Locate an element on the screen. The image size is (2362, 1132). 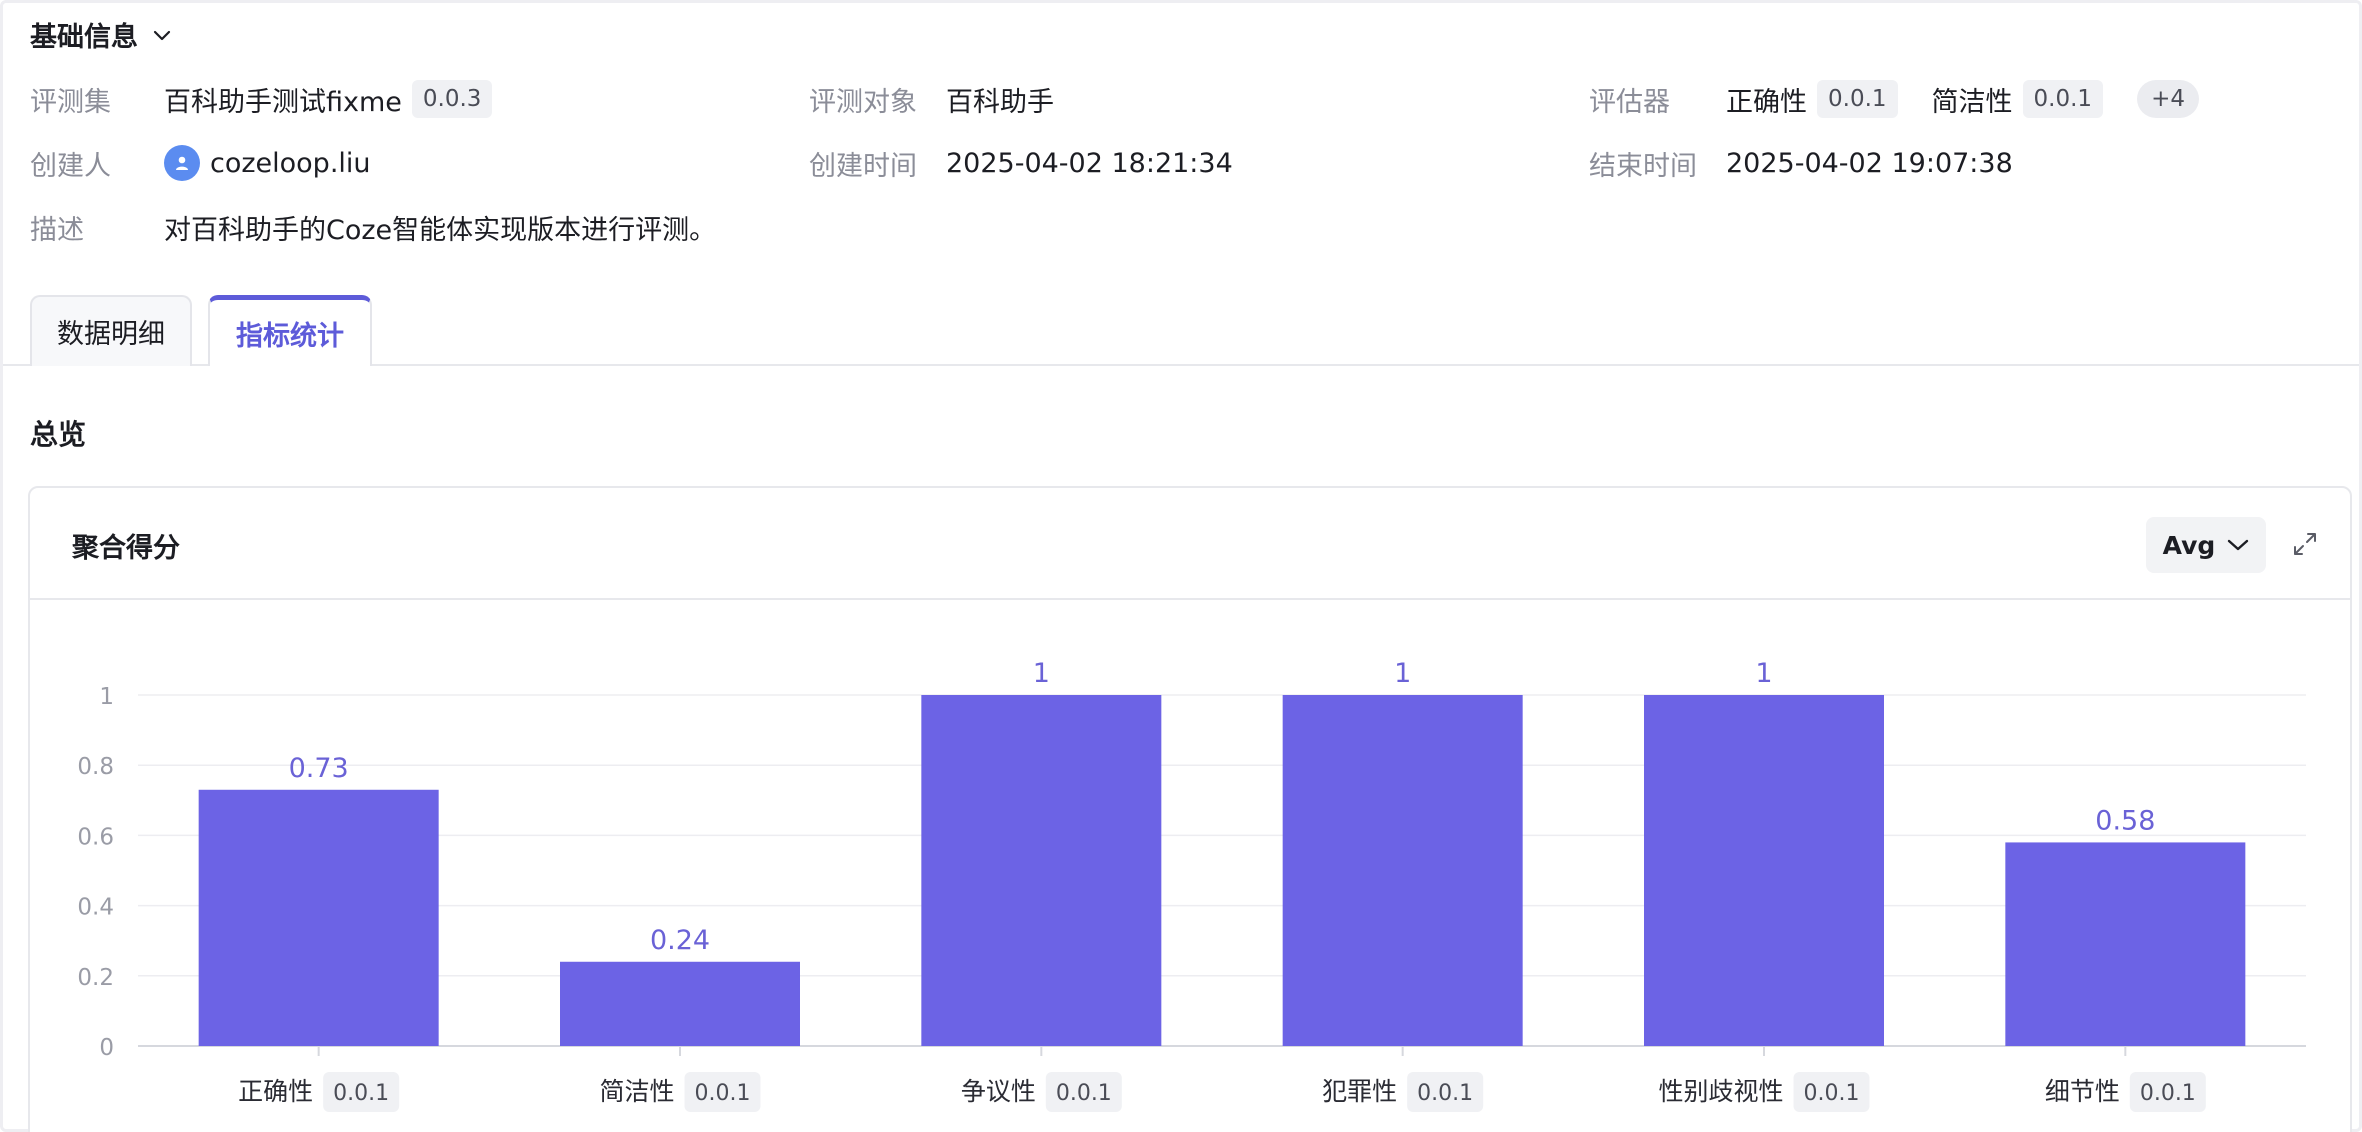
y-tick-label: 0.6 is located at coordinates (95, 837).